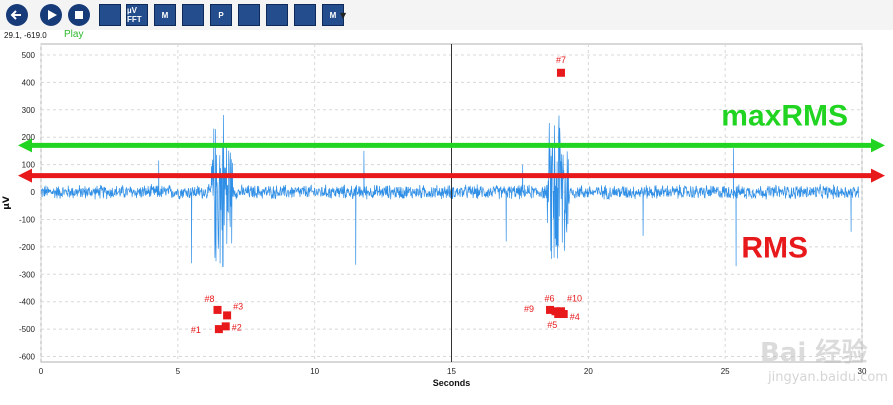 This screenshot has height=405, width=893. I want to click on rms-arrowhead-right, so click(878, 175).